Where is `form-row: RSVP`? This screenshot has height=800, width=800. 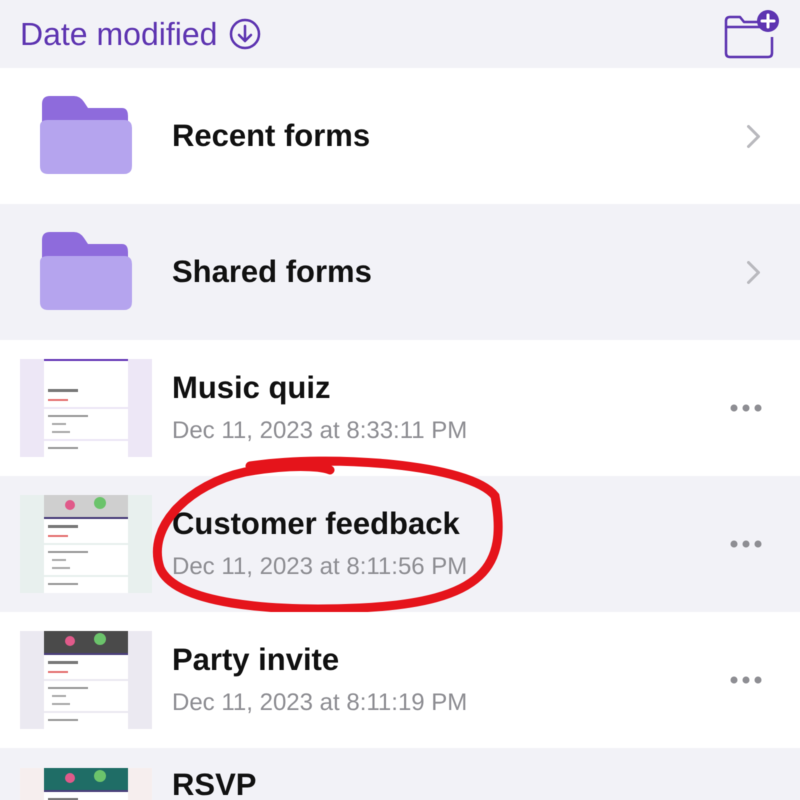 form-row: RSVP is located at coordinates (400, 774).